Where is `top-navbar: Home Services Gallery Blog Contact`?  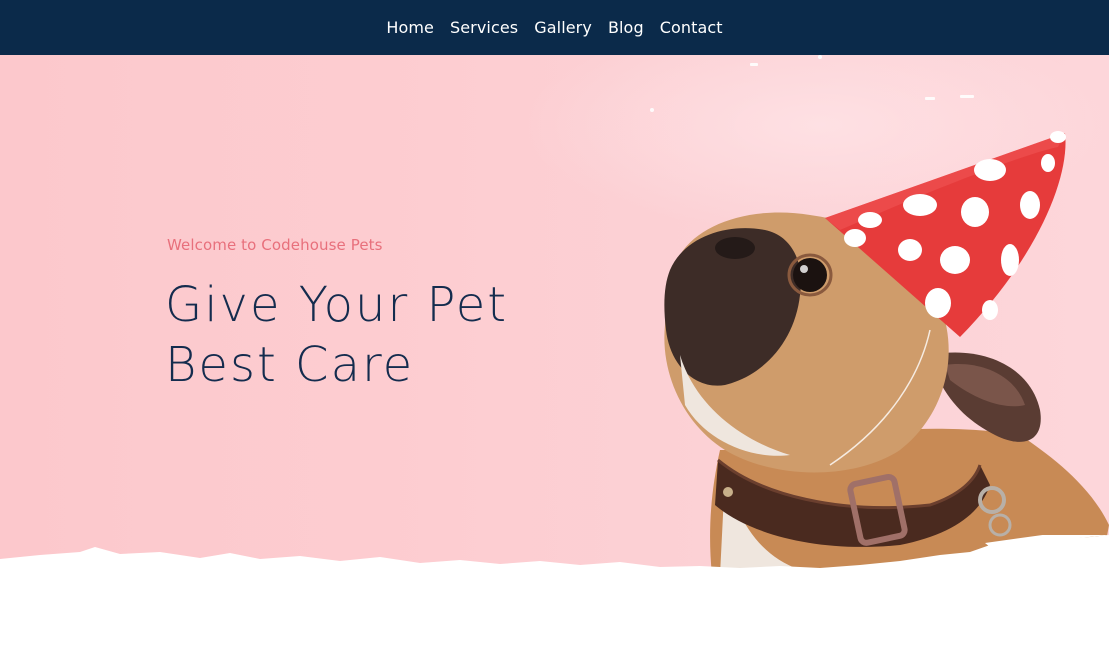
top-navbar: Home Services Gallery Blog Contact is located at coordinates (554, 27).